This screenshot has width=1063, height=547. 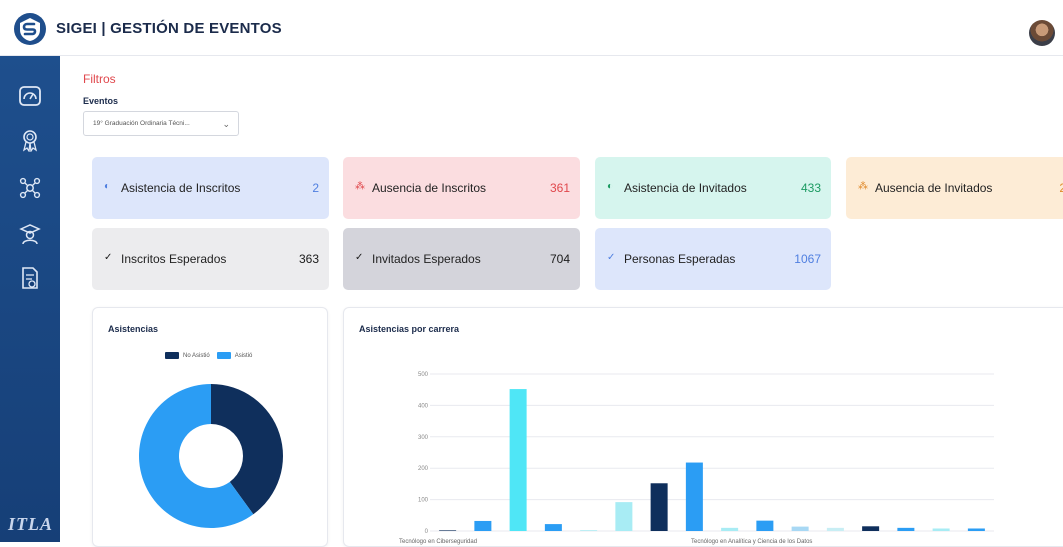 I want to click on card-ausencia-inscritos: ⁂ Ausencia de Inscritos 361, so click(x=461, y=188).